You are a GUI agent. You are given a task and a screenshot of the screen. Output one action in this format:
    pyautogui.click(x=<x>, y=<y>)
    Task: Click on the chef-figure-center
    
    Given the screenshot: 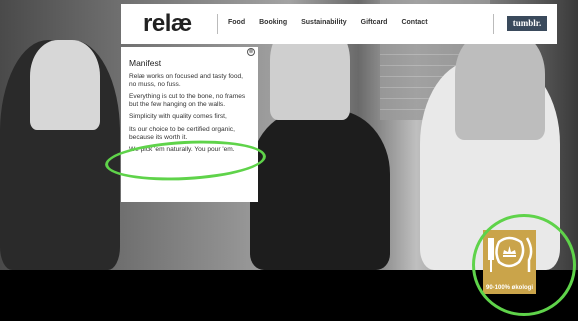 What is the action you would take?
    pyautogui.click(x=320, y=190)
    